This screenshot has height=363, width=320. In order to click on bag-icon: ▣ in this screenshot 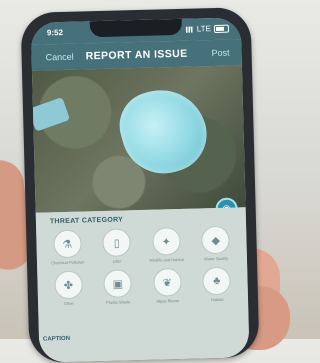, I will do `click(118, 283)`.